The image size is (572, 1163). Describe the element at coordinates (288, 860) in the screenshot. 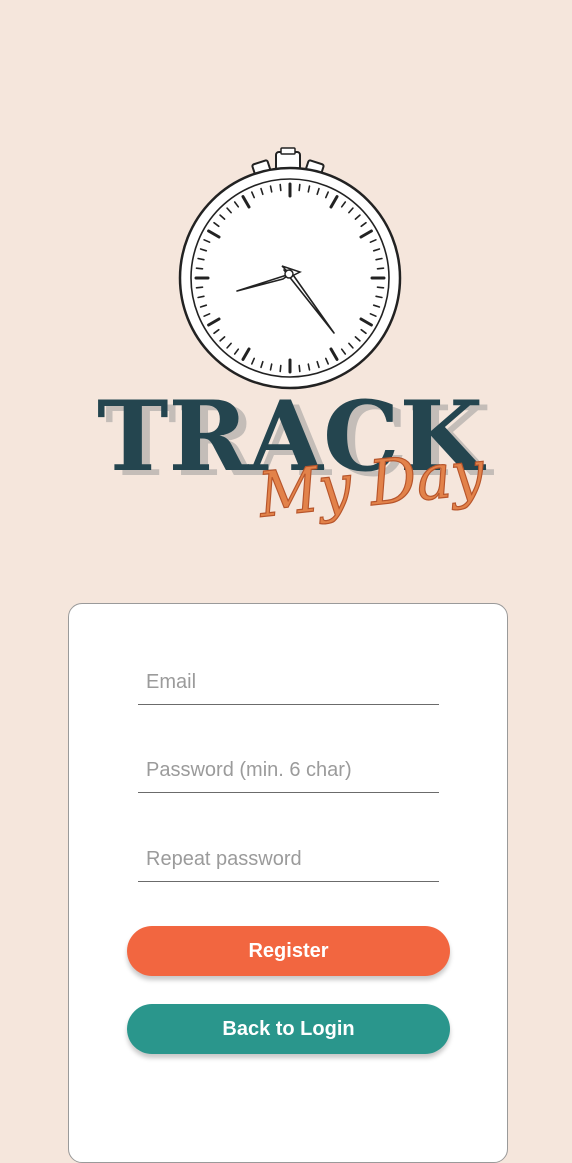

I see `repeat-password-field` at that location.